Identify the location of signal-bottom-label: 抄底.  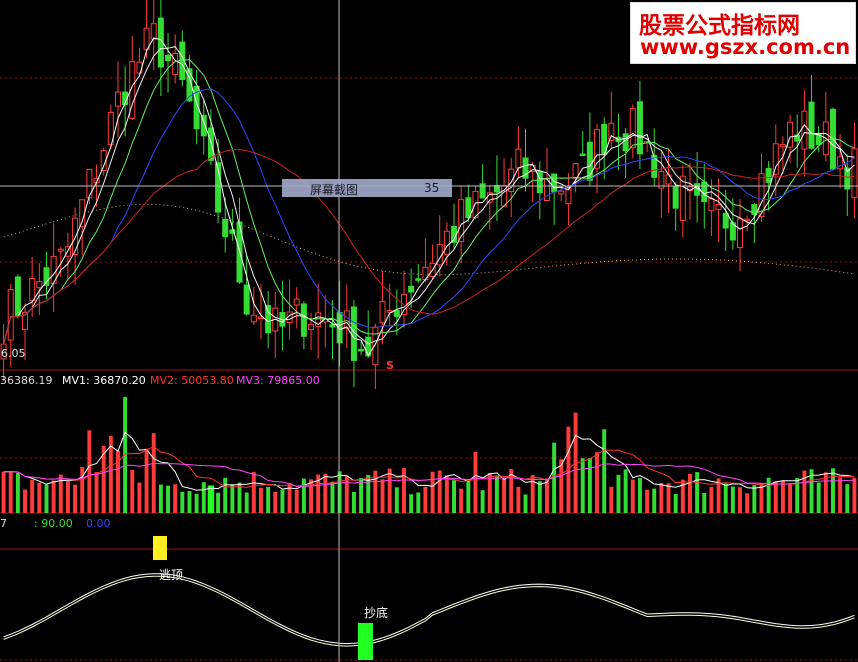
(376, 613).